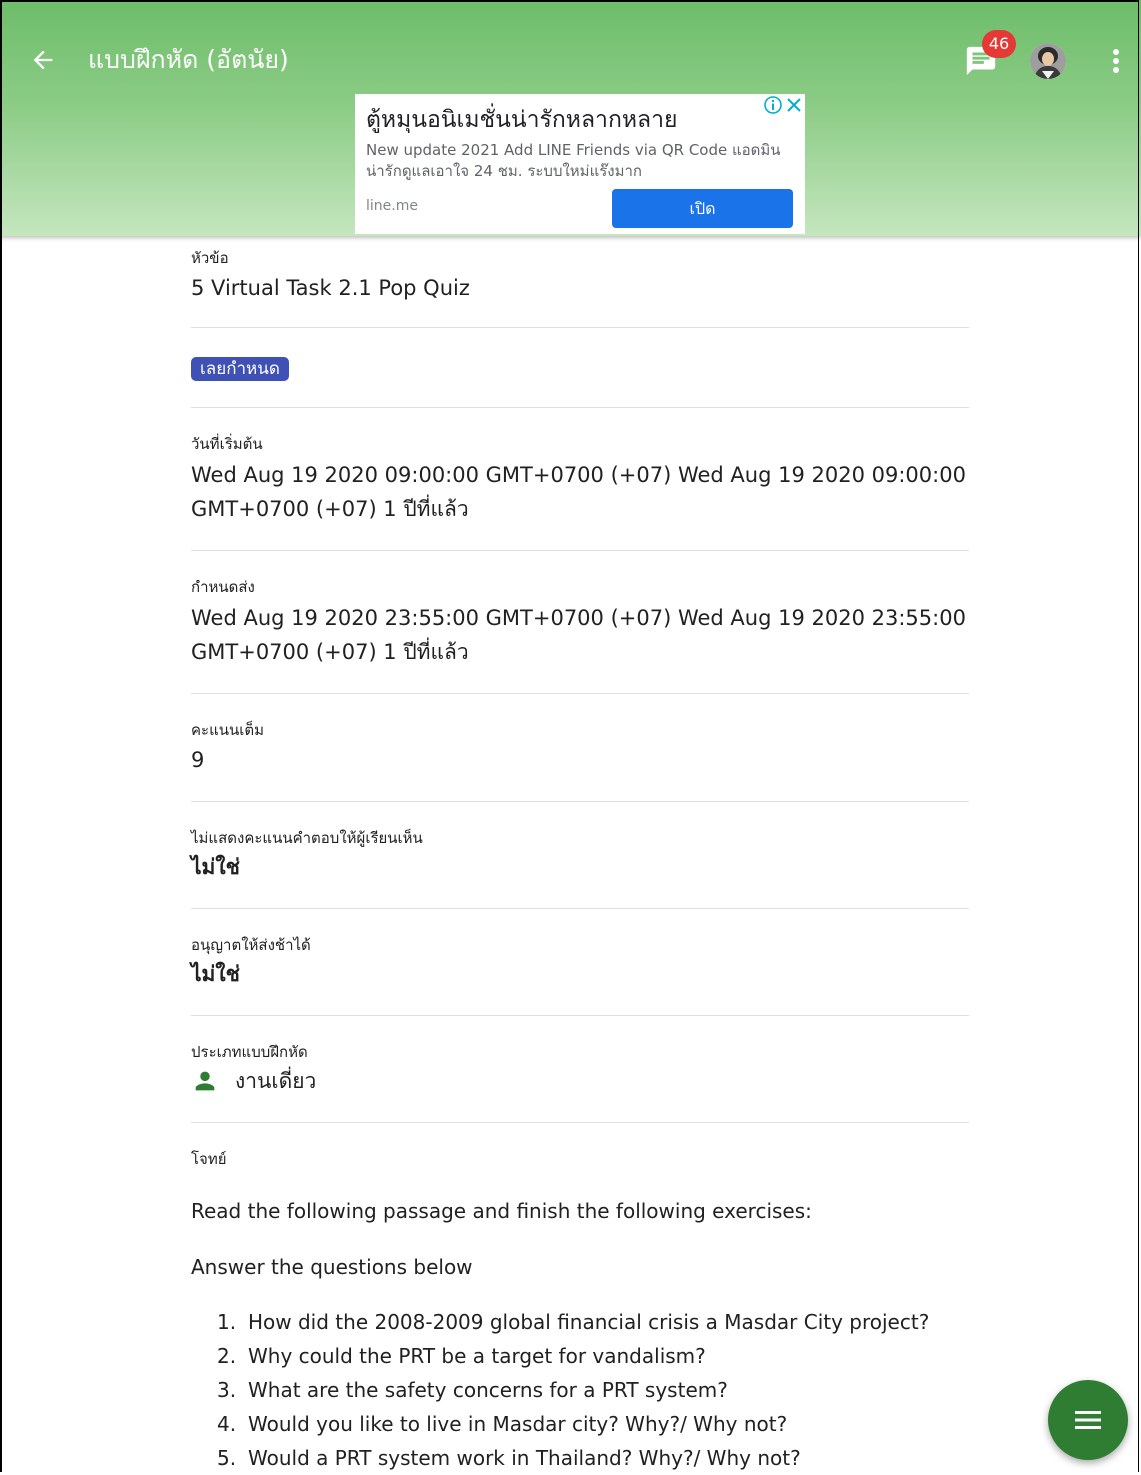 The width and height of the screenshot is (1141, 1475). I want to click on info-icon, so click(773, 105).